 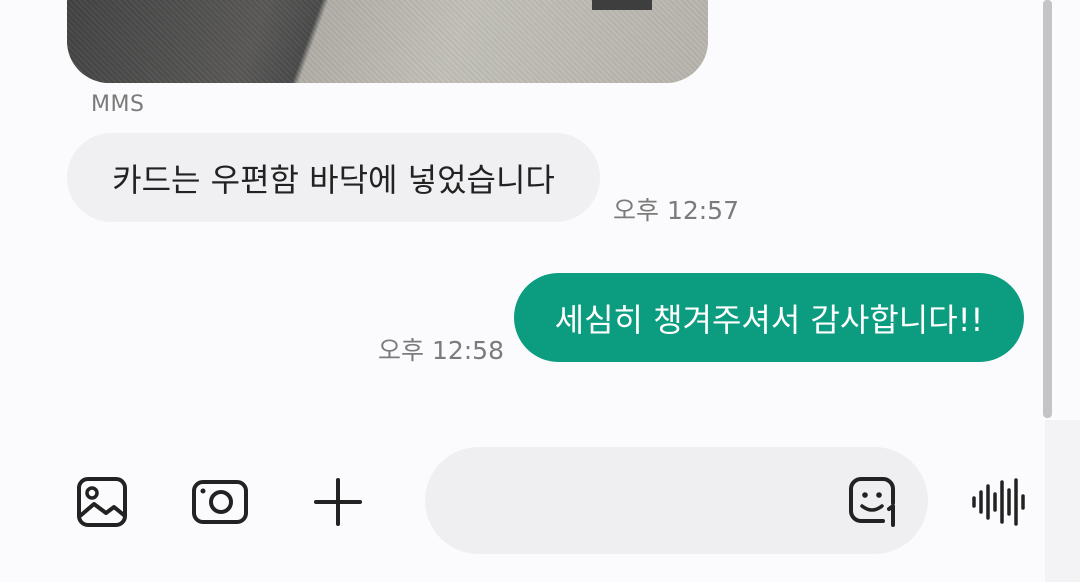 I want to click on voice-record-button, so click(x=999, y=502).